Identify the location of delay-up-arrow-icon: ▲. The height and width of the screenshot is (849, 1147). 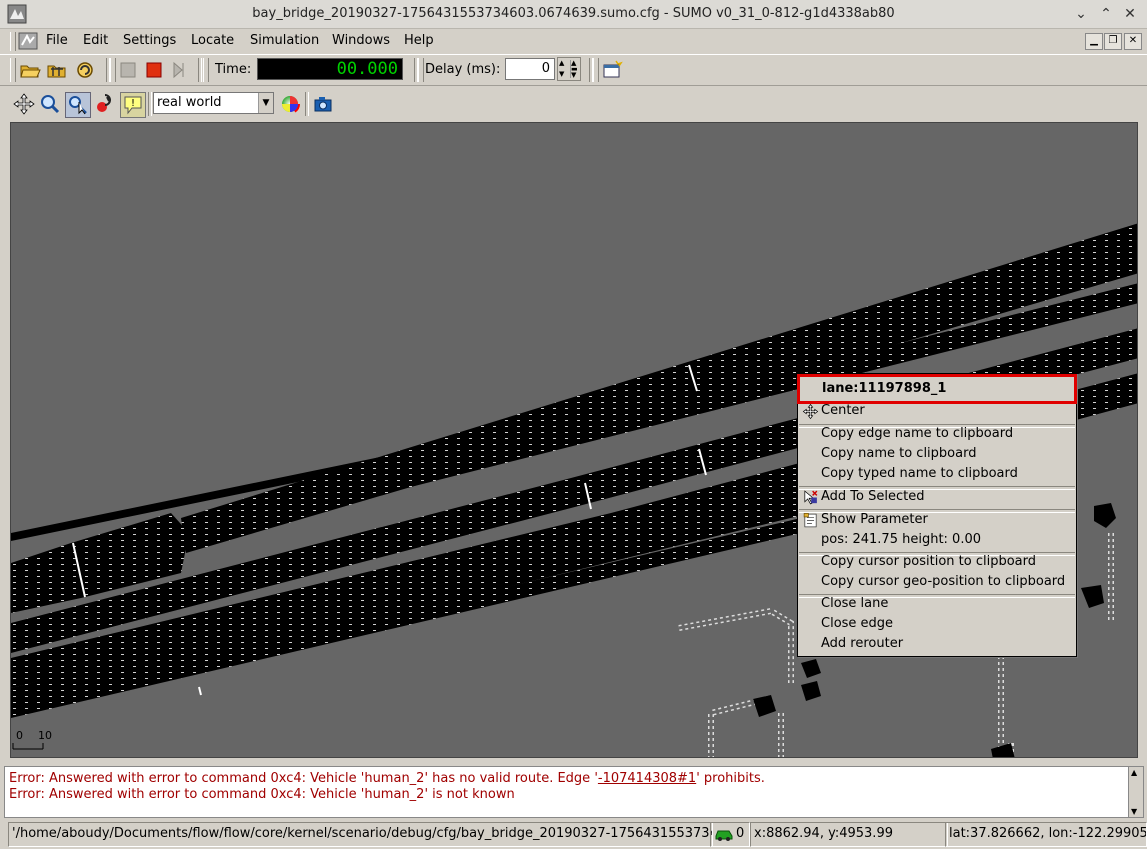
(564, 63).